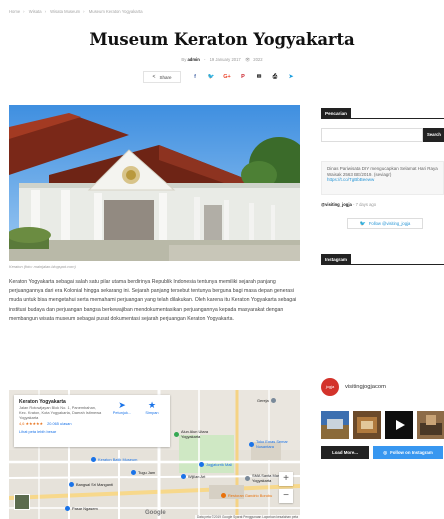  What do you see at coordinates (353, 387) in the screenshot?
I see `instagram-profile: jogja visitingjogjacom` at bounding box center [353, 387].